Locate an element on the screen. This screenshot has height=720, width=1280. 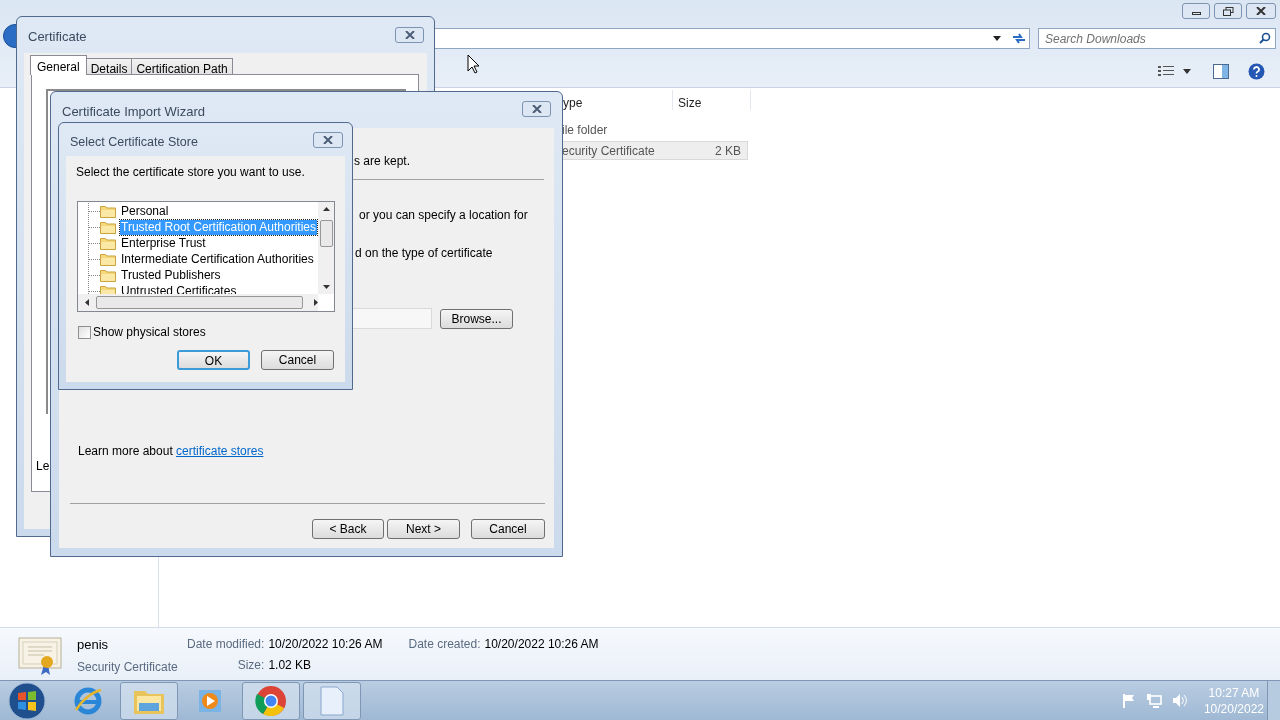
tree-item: Personal is located at coordinates (145, 211).